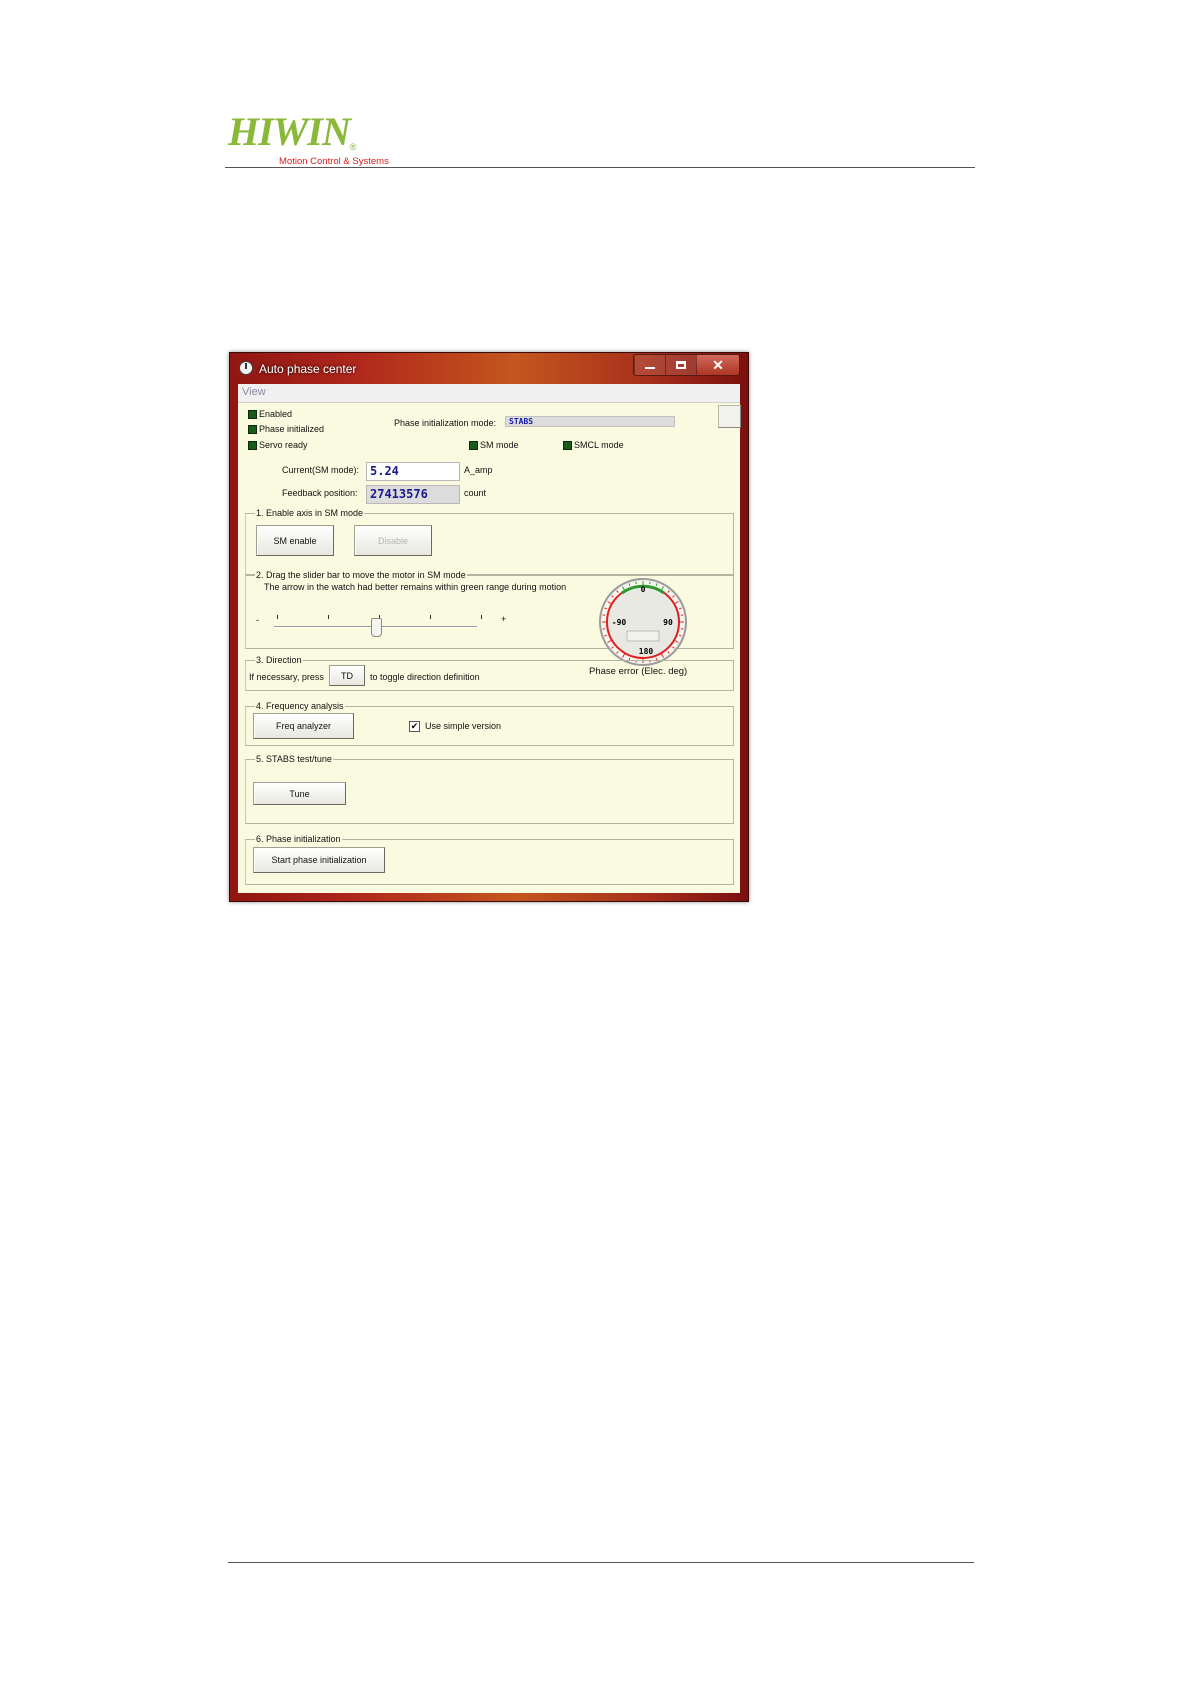 Image resolution: width=1191 pixels, height=1684 pixels. What do you see at coordinates (504, 619) in the screenshot?
I see `slider-plus-label: +` at bounding box center [504, 619].